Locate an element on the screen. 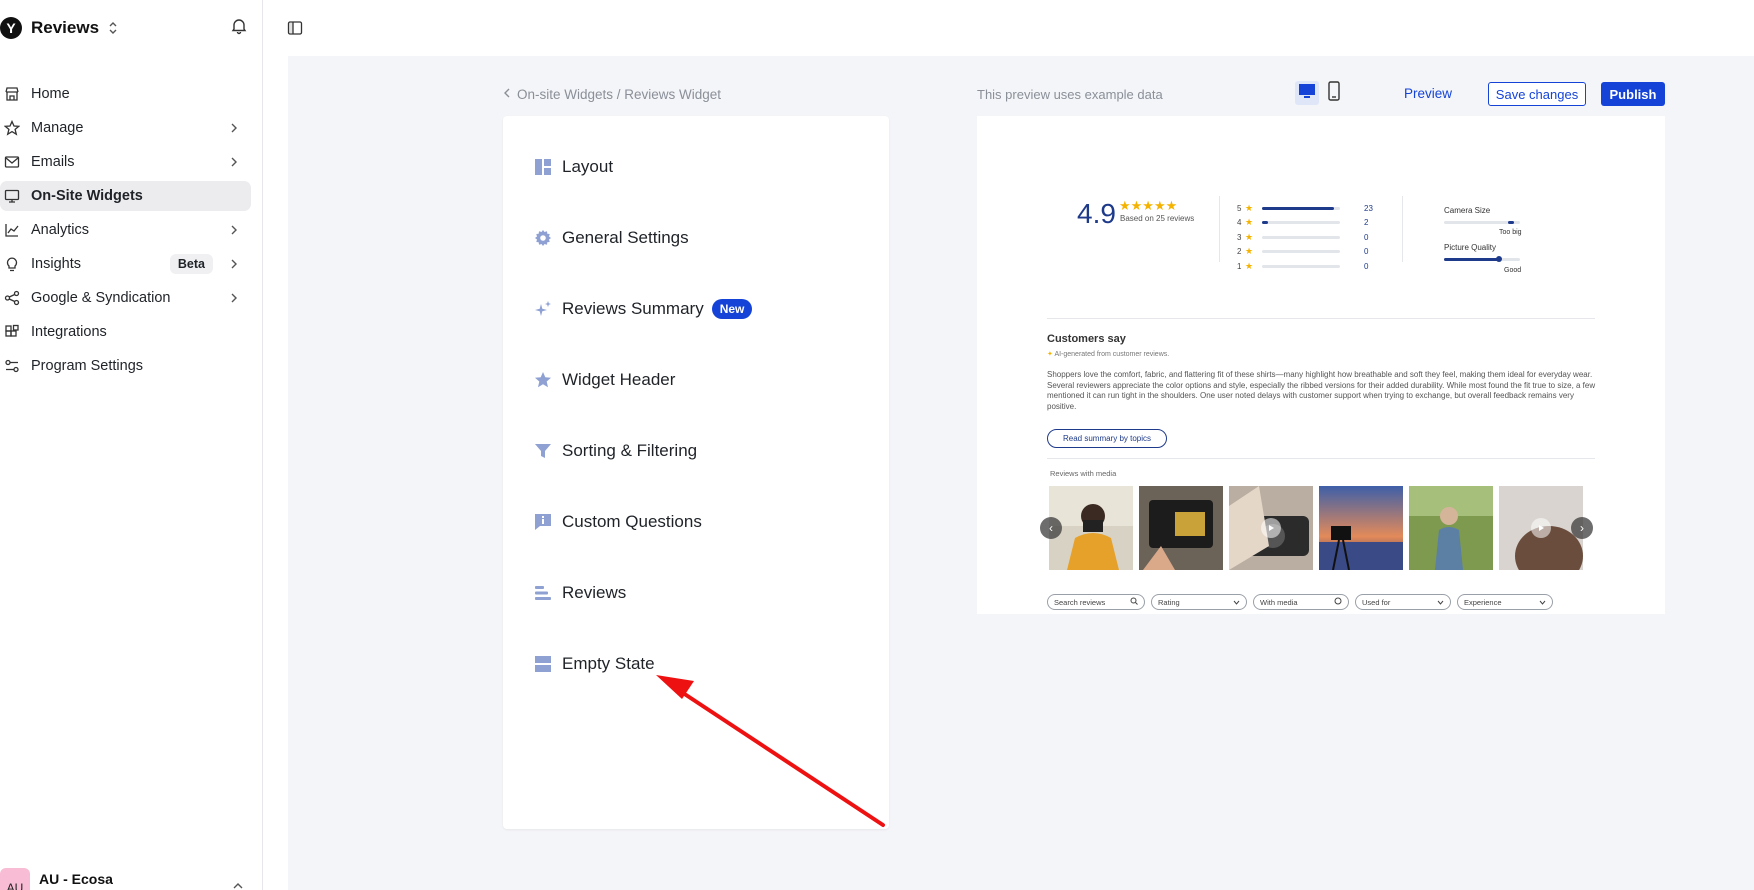  rating-filter: Rating is located at coordinates (1199, 602).